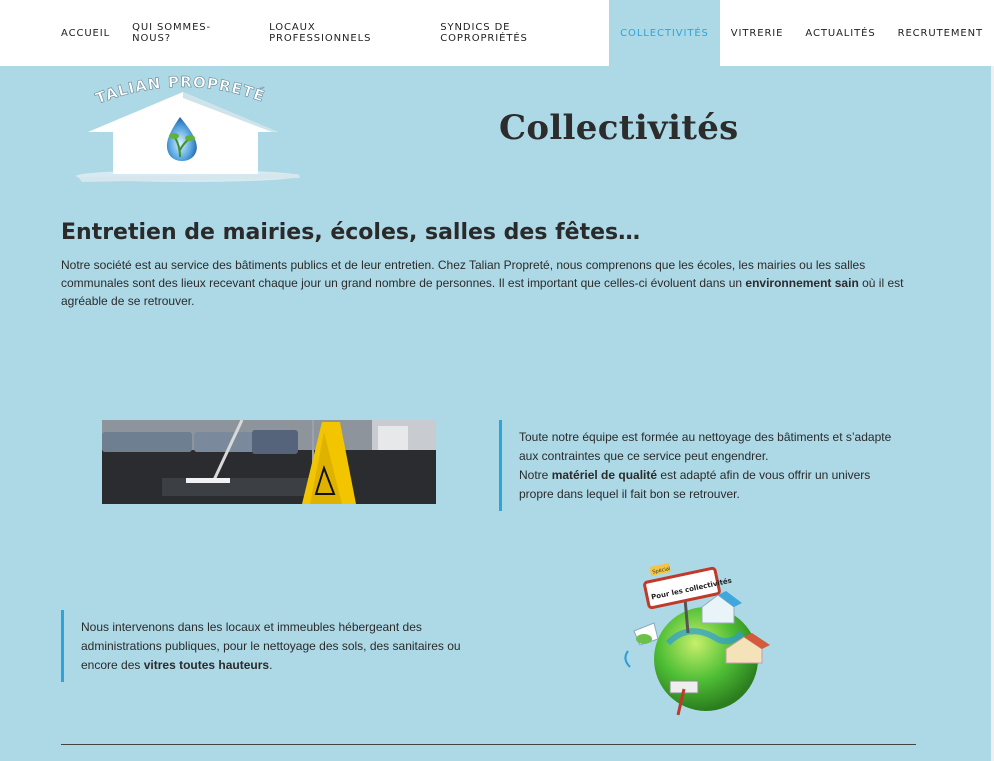 This screenshot has height=761, width=994. I want to click on page-title: Collectivités, so click(619, 128).